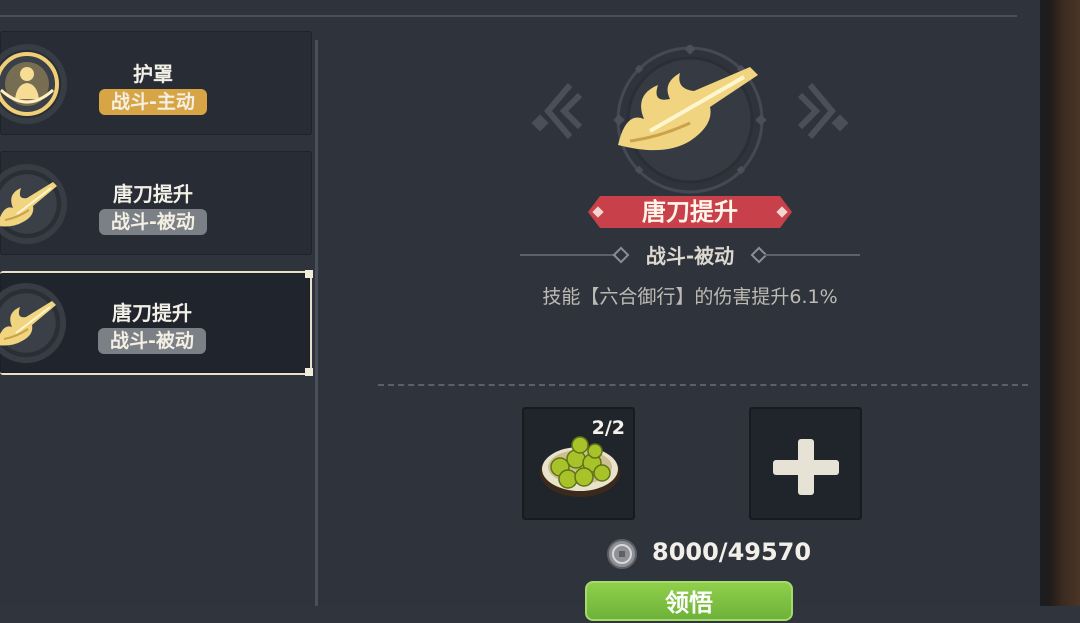 Image resolution: width=1080 pixels, height=623 pixels. Describe the element at coordinates (1060, 303) in the screenshot. I see `right-border` at that location.